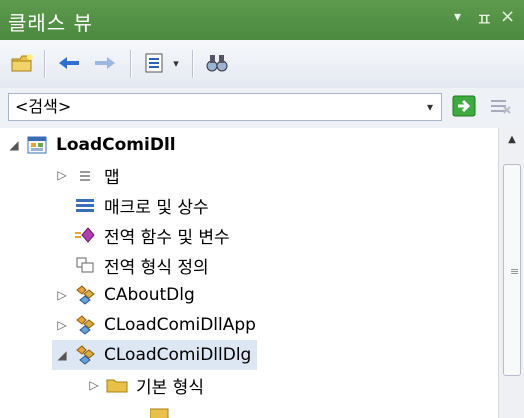 This screenshot has height=418, width=524. What do you see at coordinates (484, 19) in the screenshot?
I see `pin-icon: ㅍ` at bounding box center [484, 19].